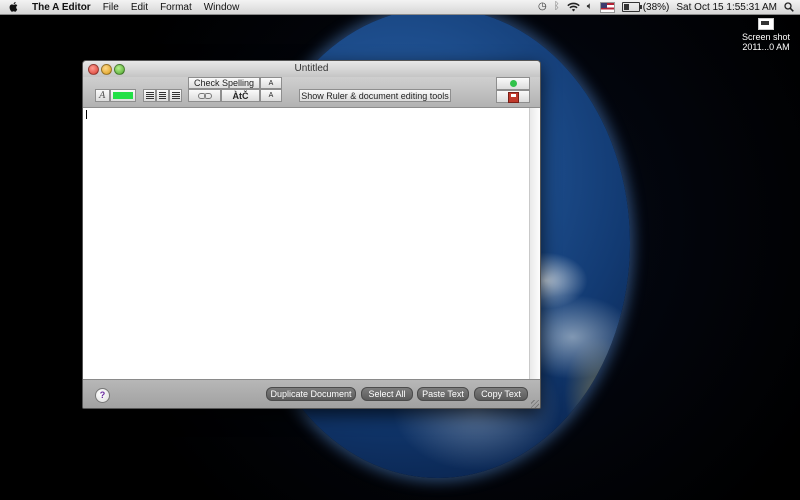 This screenshot has width=800, height=500. What do you see at coordinates (271, 83) in the screenshot?
I see `spelling-size-button: A` at bounding box center [271, 83].